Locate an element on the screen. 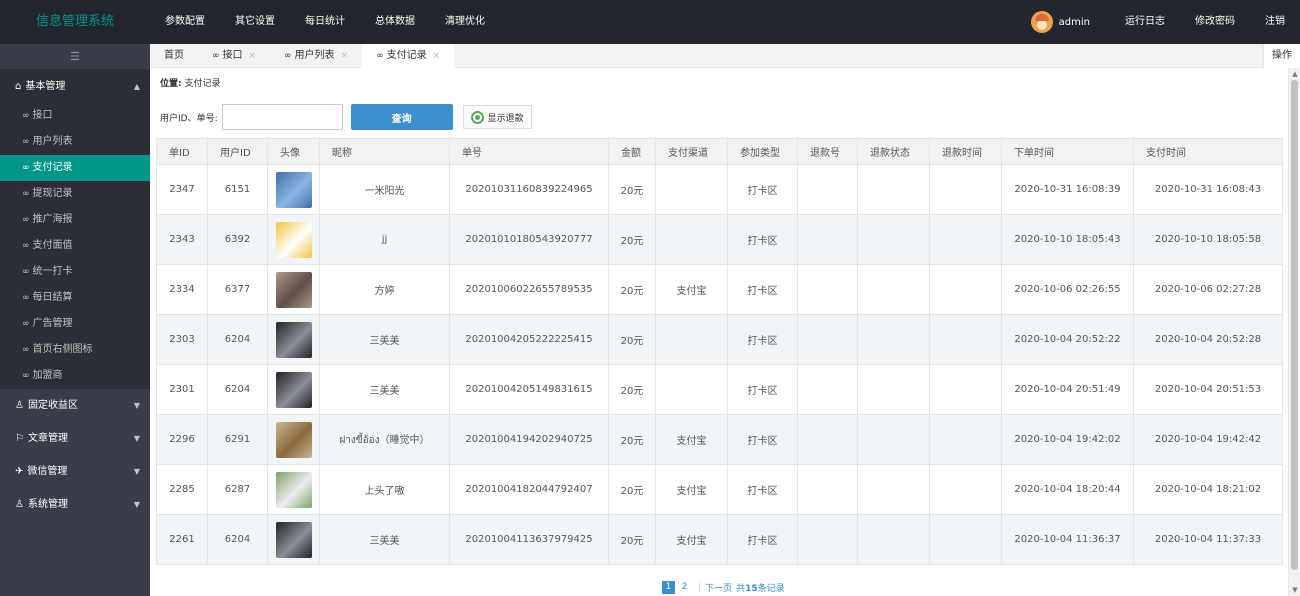 This screenshot has height=596, width=1300. sidebar-toggle-icon: ☰ is located at coordinates (75, 57).